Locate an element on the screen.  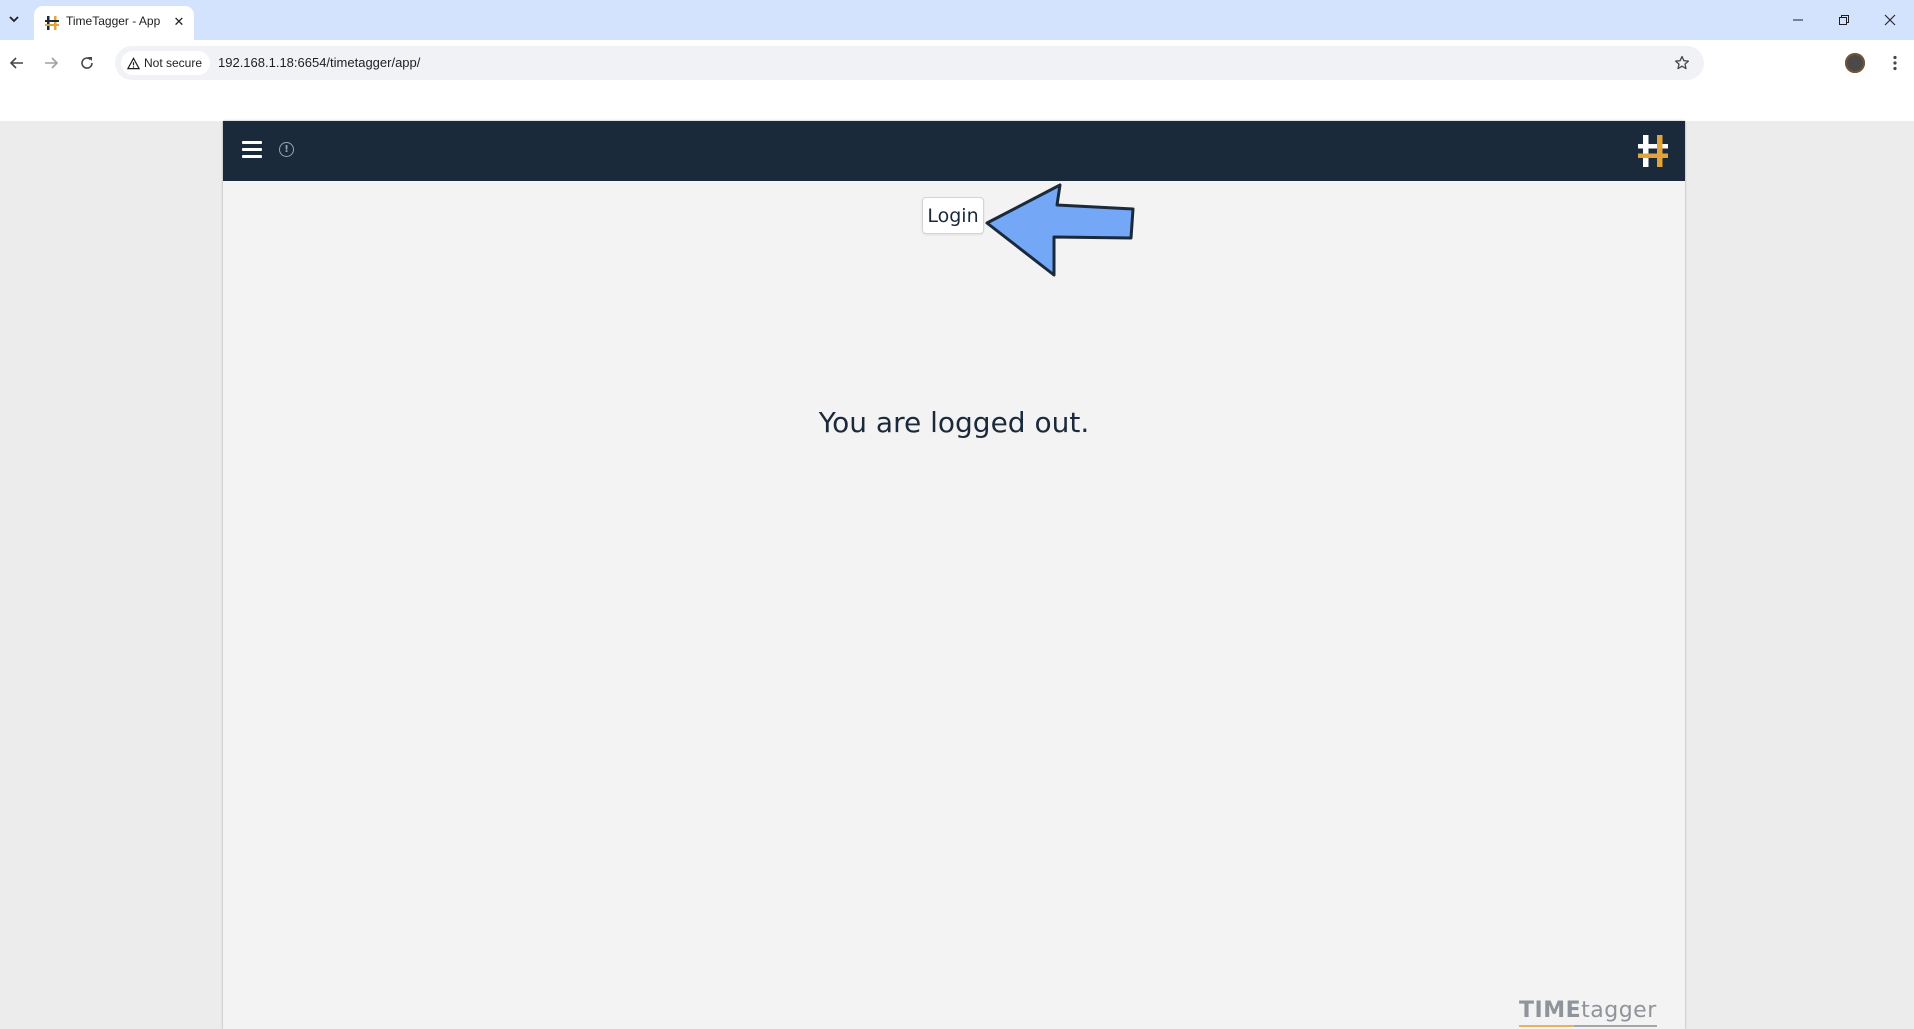
app-header: ! is located at coordinates (954, 151).